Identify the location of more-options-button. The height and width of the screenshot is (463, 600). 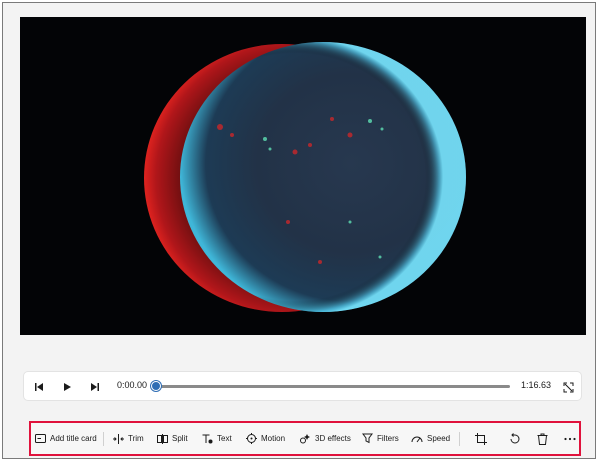
(570, 438).